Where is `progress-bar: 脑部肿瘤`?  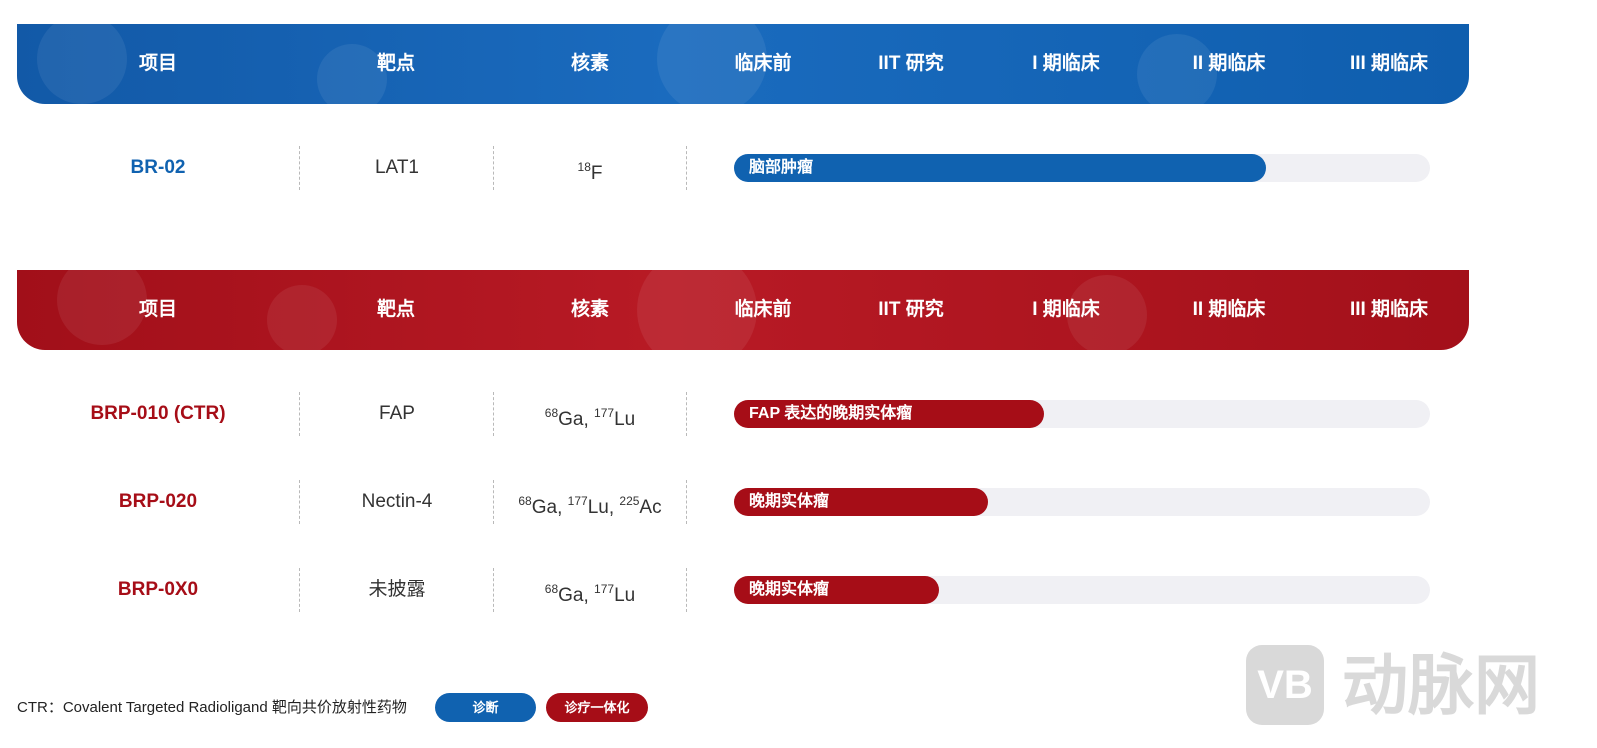
progress-bar: 脑部肿瘤 is located at coordinates (1000, 168).